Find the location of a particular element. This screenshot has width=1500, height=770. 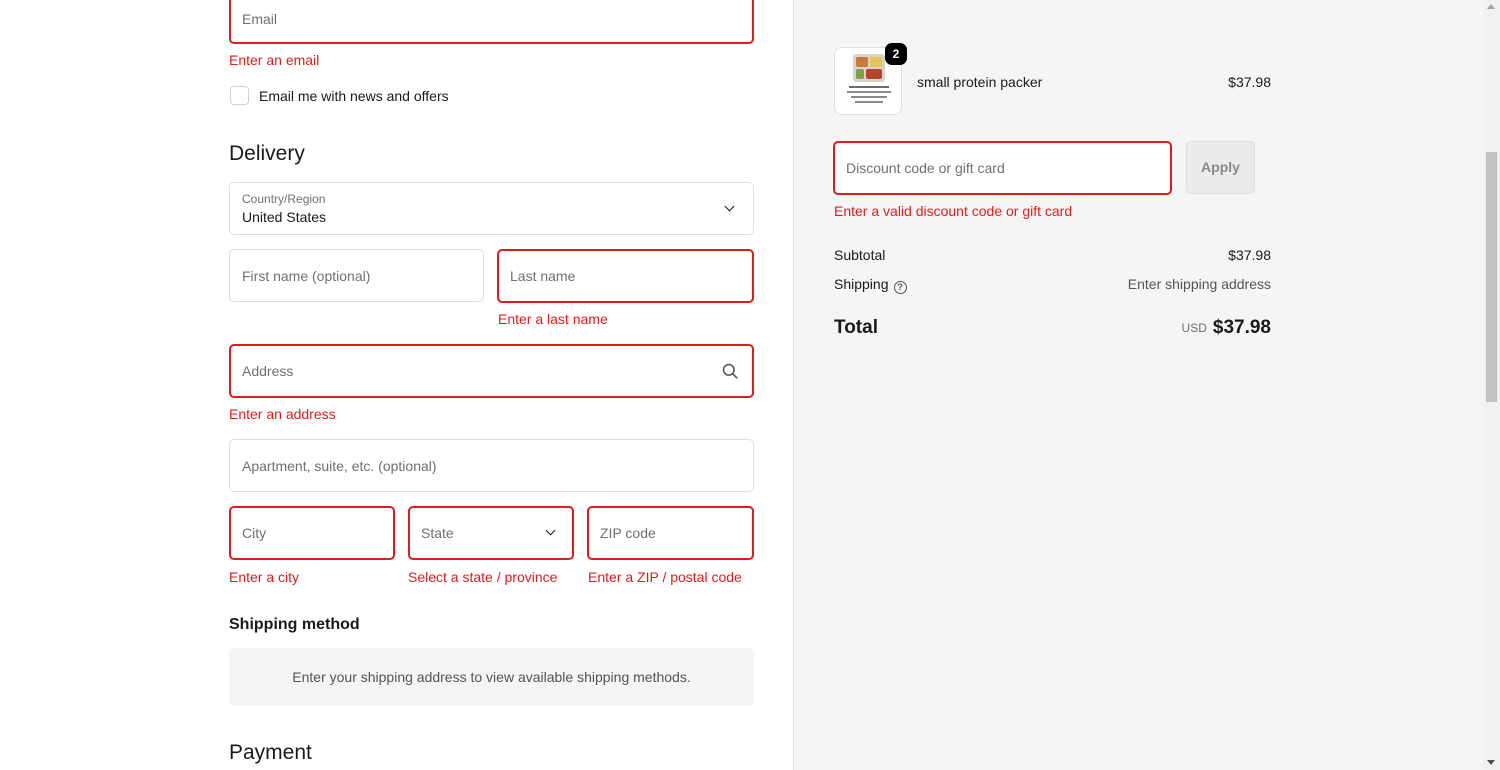

search-icon is located at coordinates (730, 371).